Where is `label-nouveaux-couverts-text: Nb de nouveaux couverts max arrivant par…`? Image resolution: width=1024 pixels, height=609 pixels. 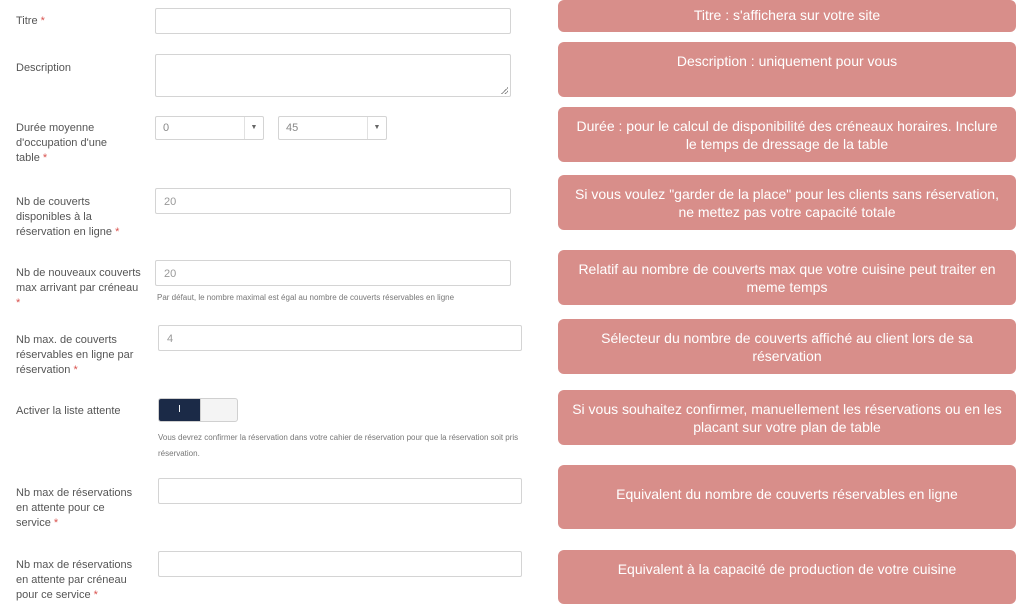
label-nouveaux-couverts-text: Nb de nouveaux couverts max arrivant par… is located at coordinates (78, 280).